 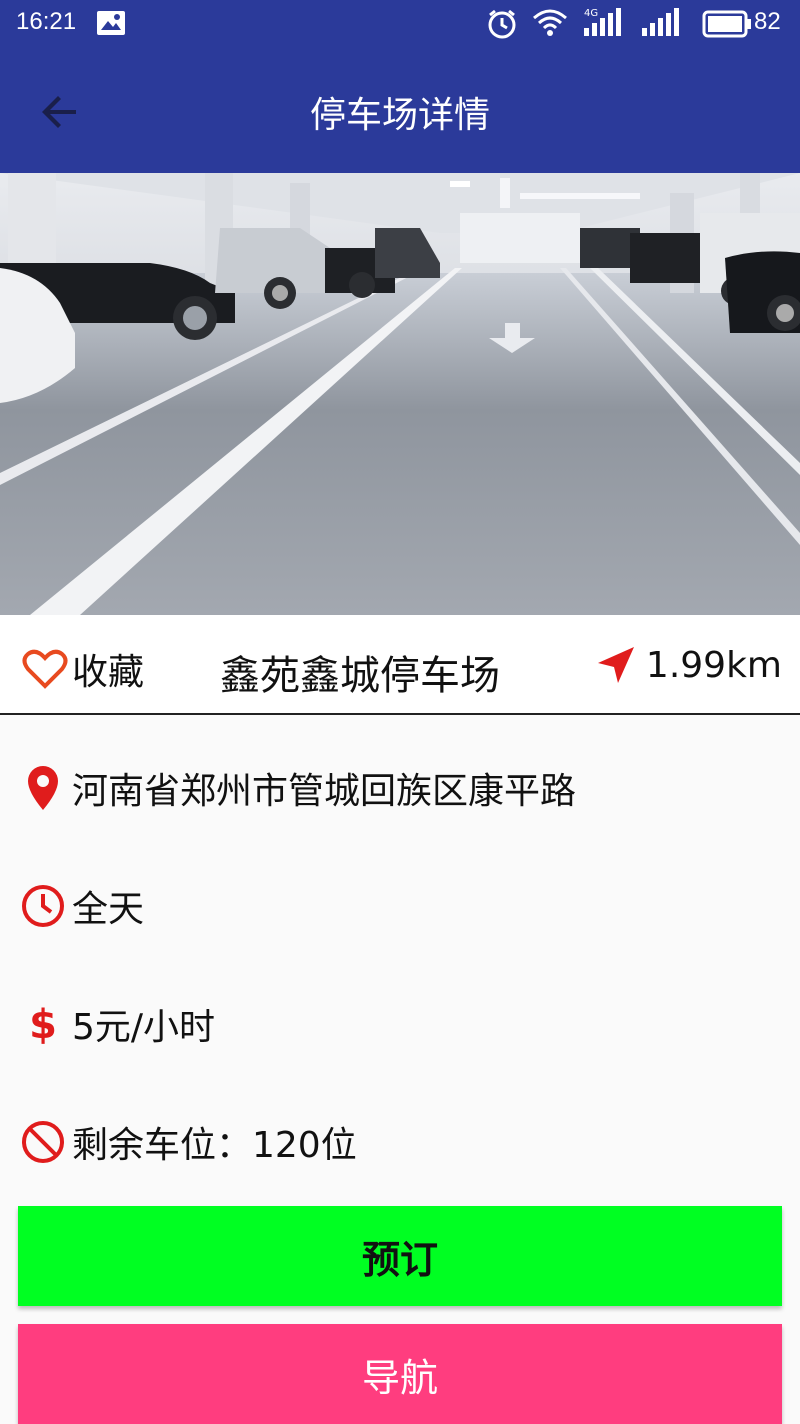 I want to click on spaces-row: 剩余车位：120位, so click(x=188, y=1142).